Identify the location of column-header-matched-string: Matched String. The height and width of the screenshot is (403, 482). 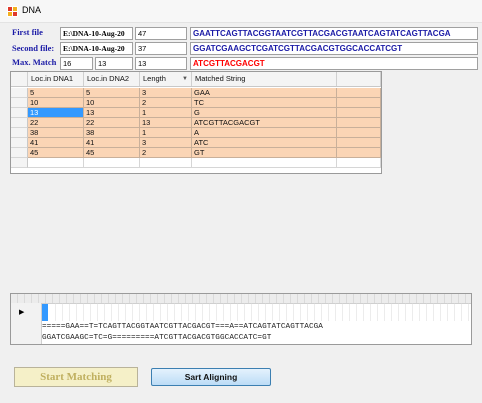
(264, 79).